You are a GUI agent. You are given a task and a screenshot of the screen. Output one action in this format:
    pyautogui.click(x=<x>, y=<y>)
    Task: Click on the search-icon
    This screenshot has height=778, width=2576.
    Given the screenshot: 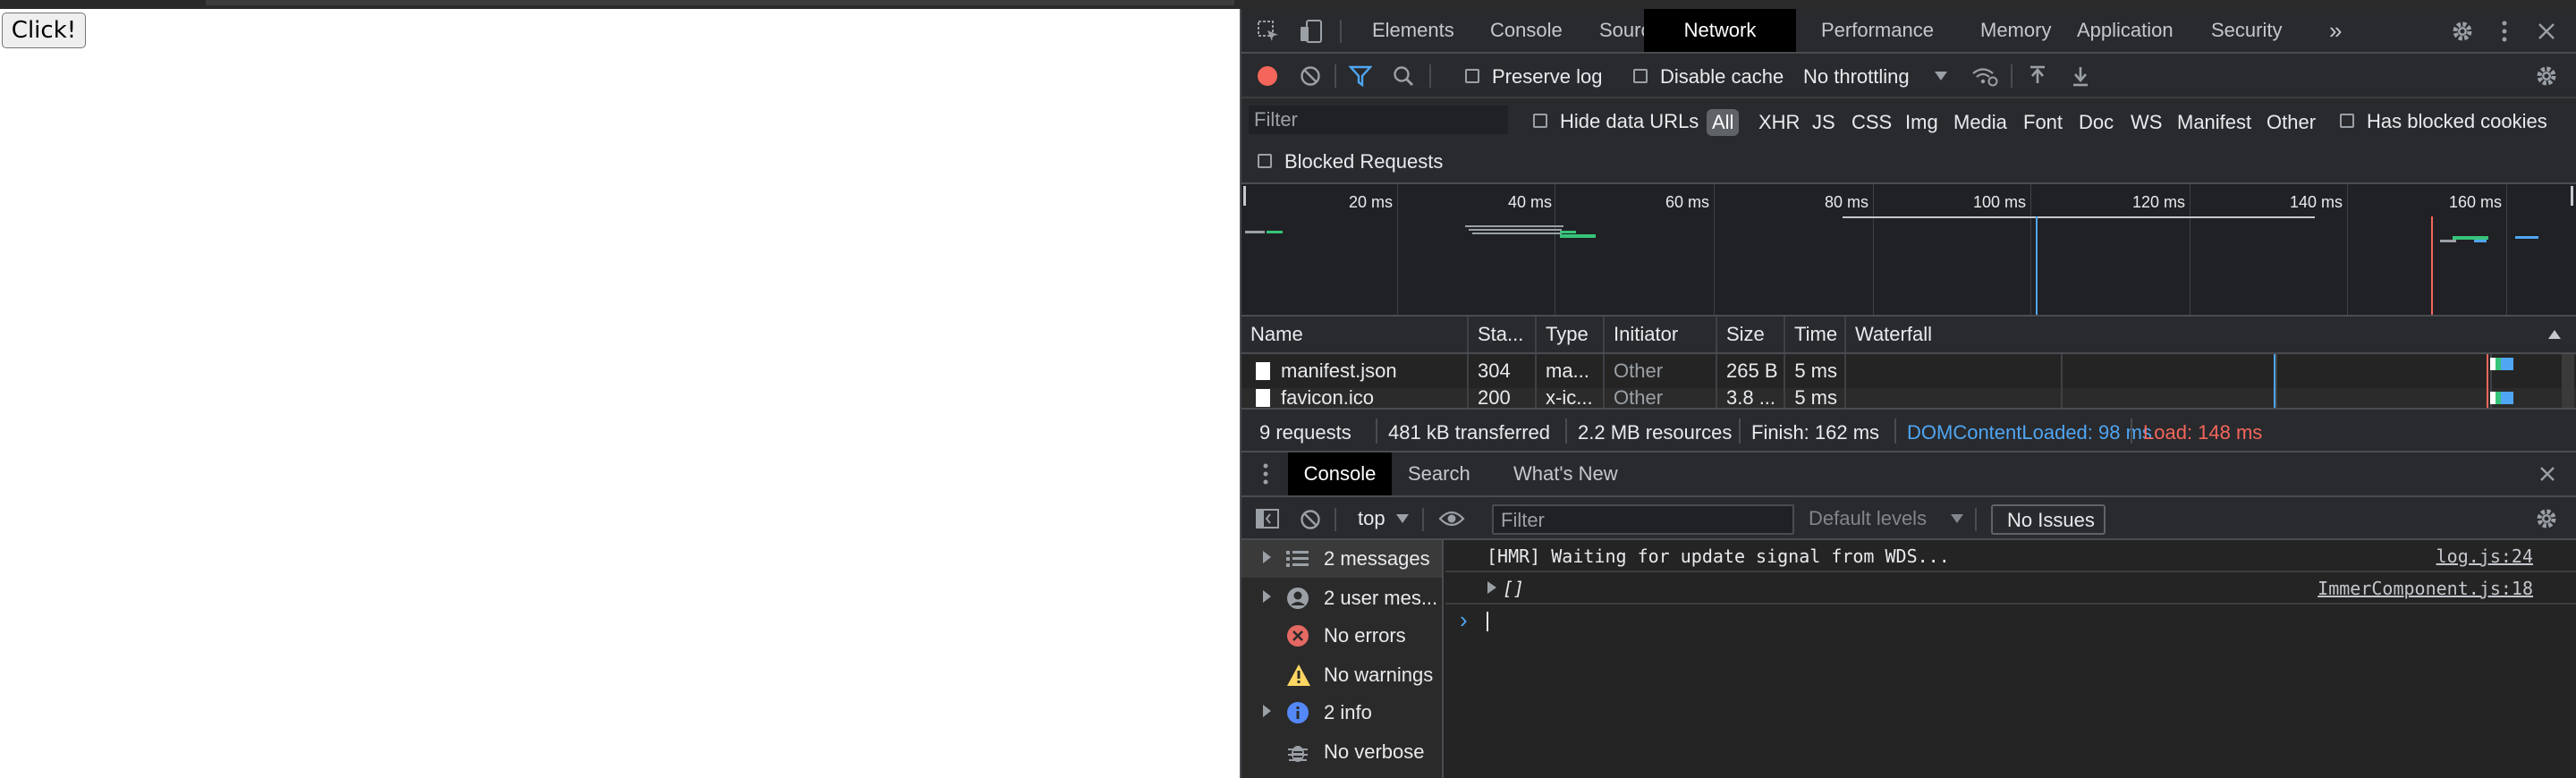 What is the action you would take?
    pyautogui.click(x=1403, y=76)
    